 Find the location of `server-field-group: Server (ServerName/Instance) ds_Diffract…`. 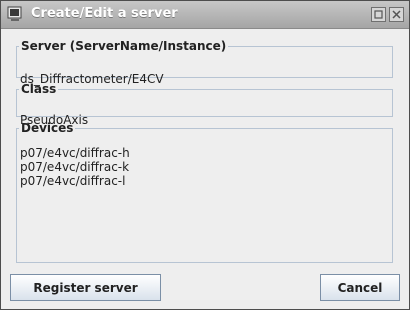

server-field-group: Server (ServerName/Instance) ds_Diffract… is located at coordinates (204, 62).